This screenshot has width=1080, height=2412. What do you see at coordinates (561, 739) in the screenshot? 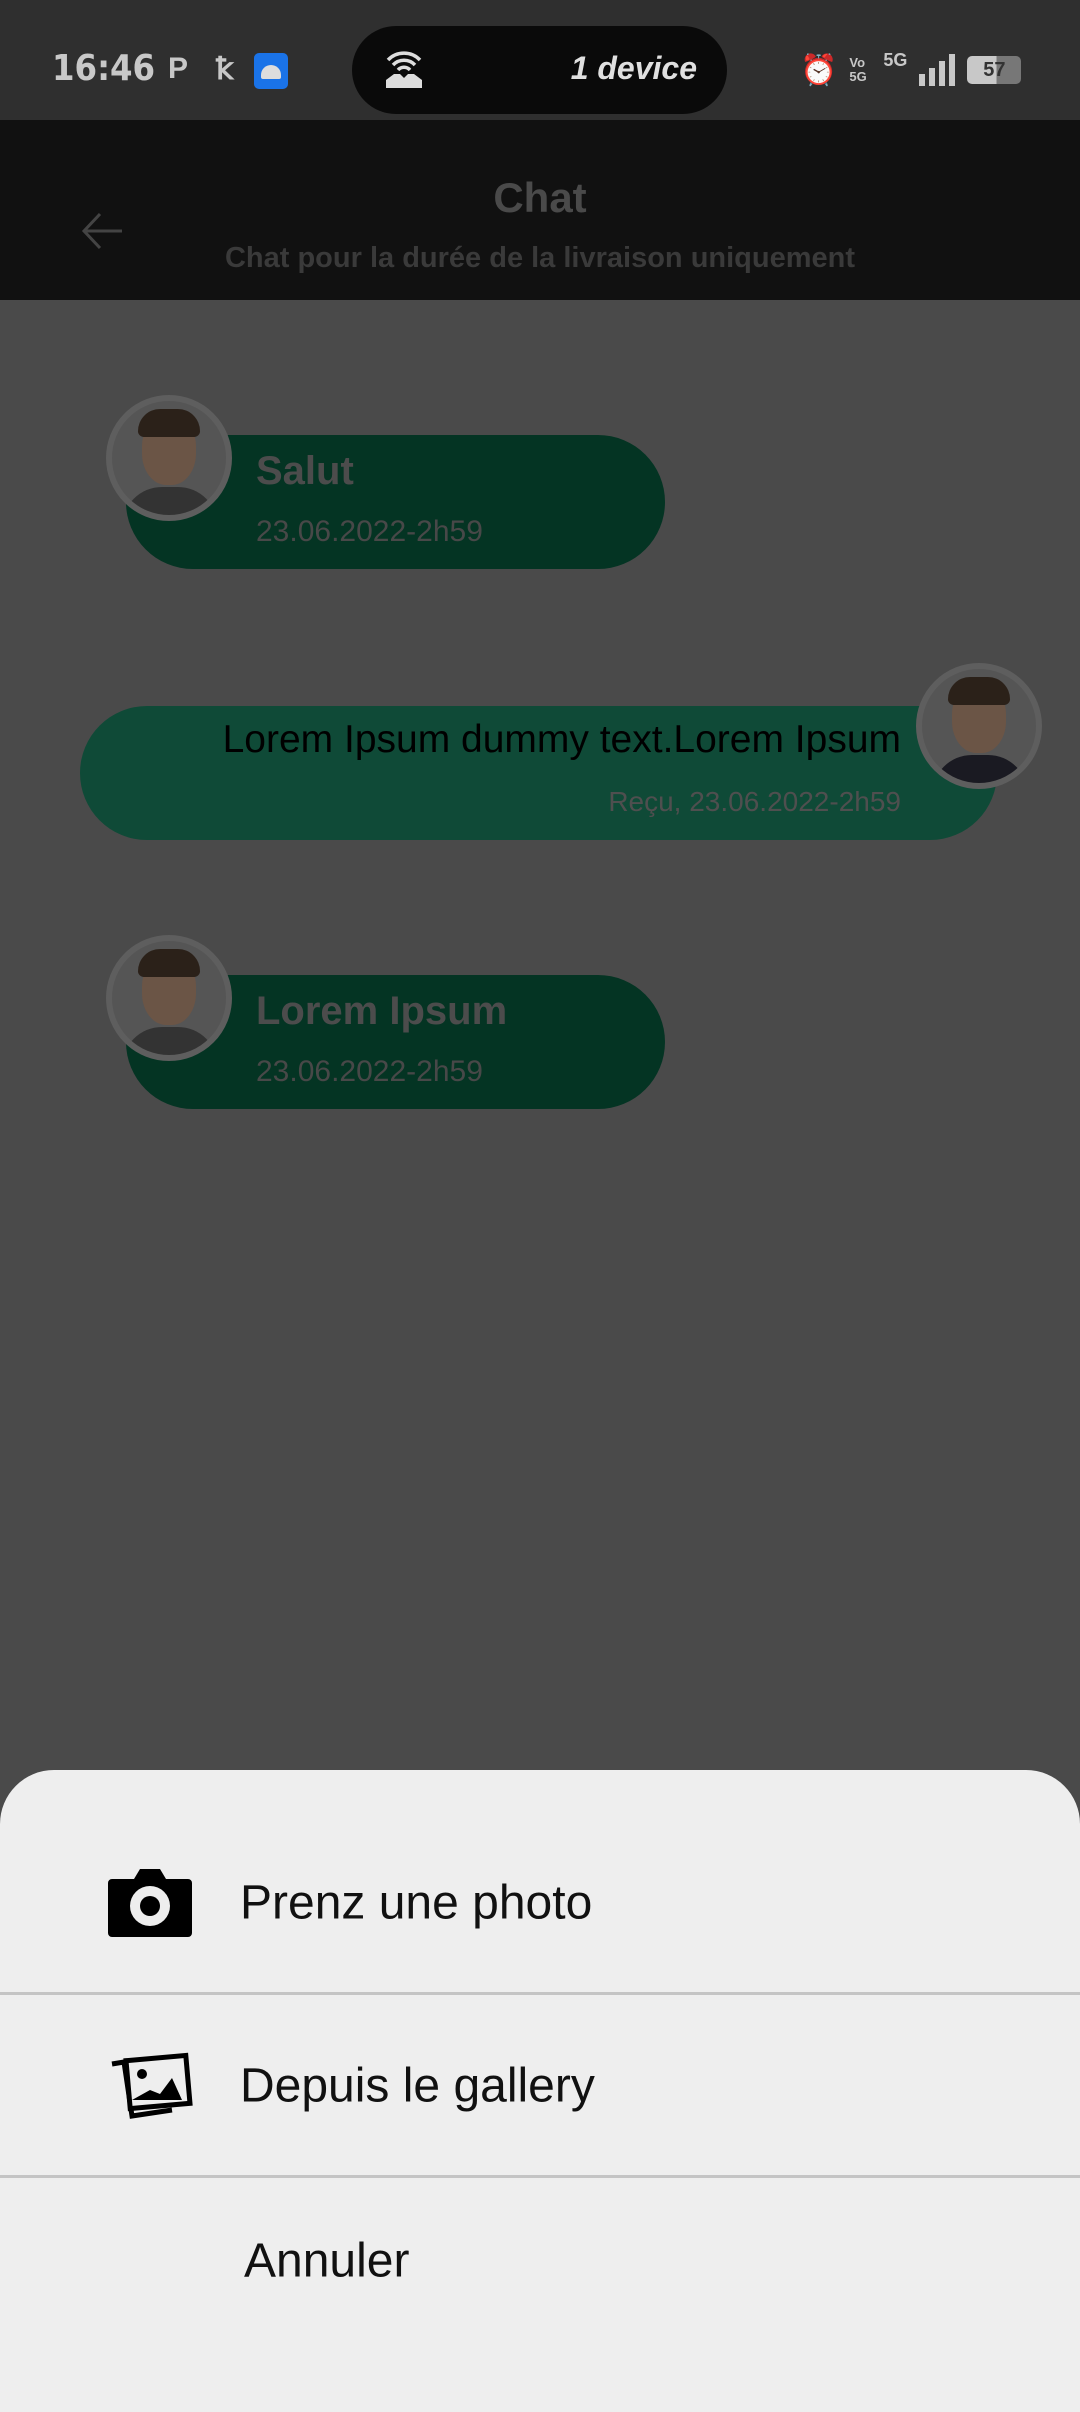
I see `message-text: Lorem Ipsum dummy text.Lorem Ipsum` at bounding box center [561, 739].